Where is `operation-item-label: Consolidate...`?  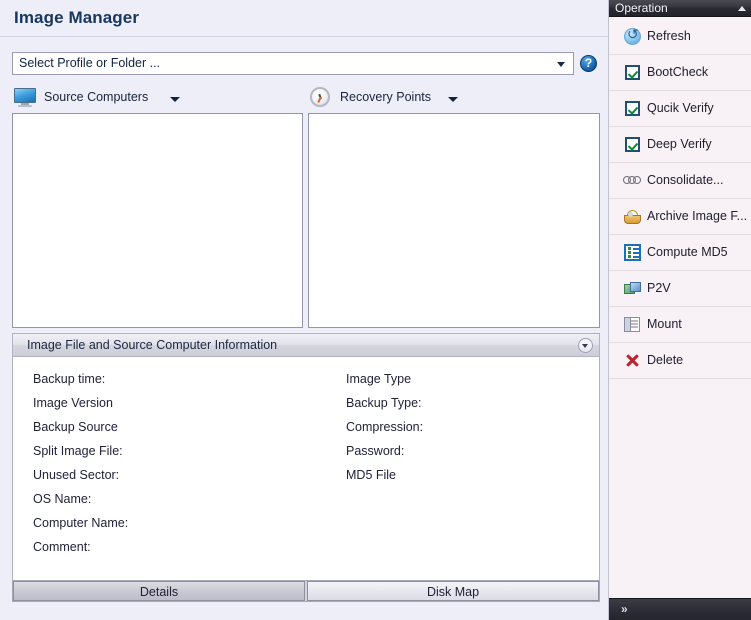 operation-item-label: Consolidate... is located at coordinates (685, 180).